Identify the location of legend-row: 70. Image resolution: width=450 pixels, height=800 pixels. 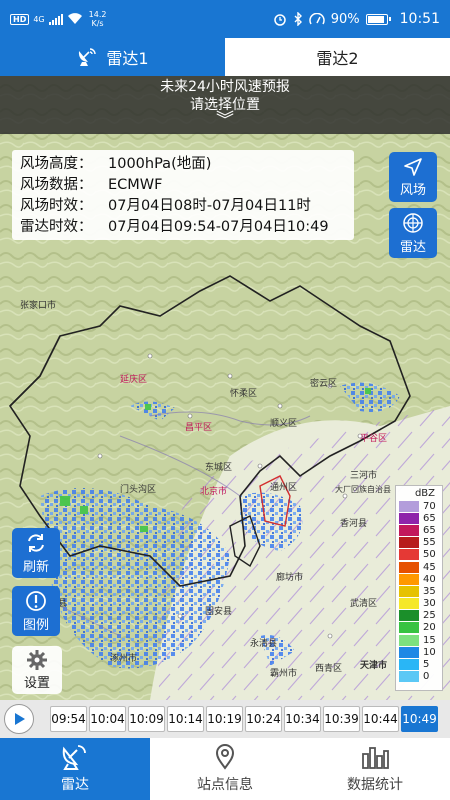
(419, 506).